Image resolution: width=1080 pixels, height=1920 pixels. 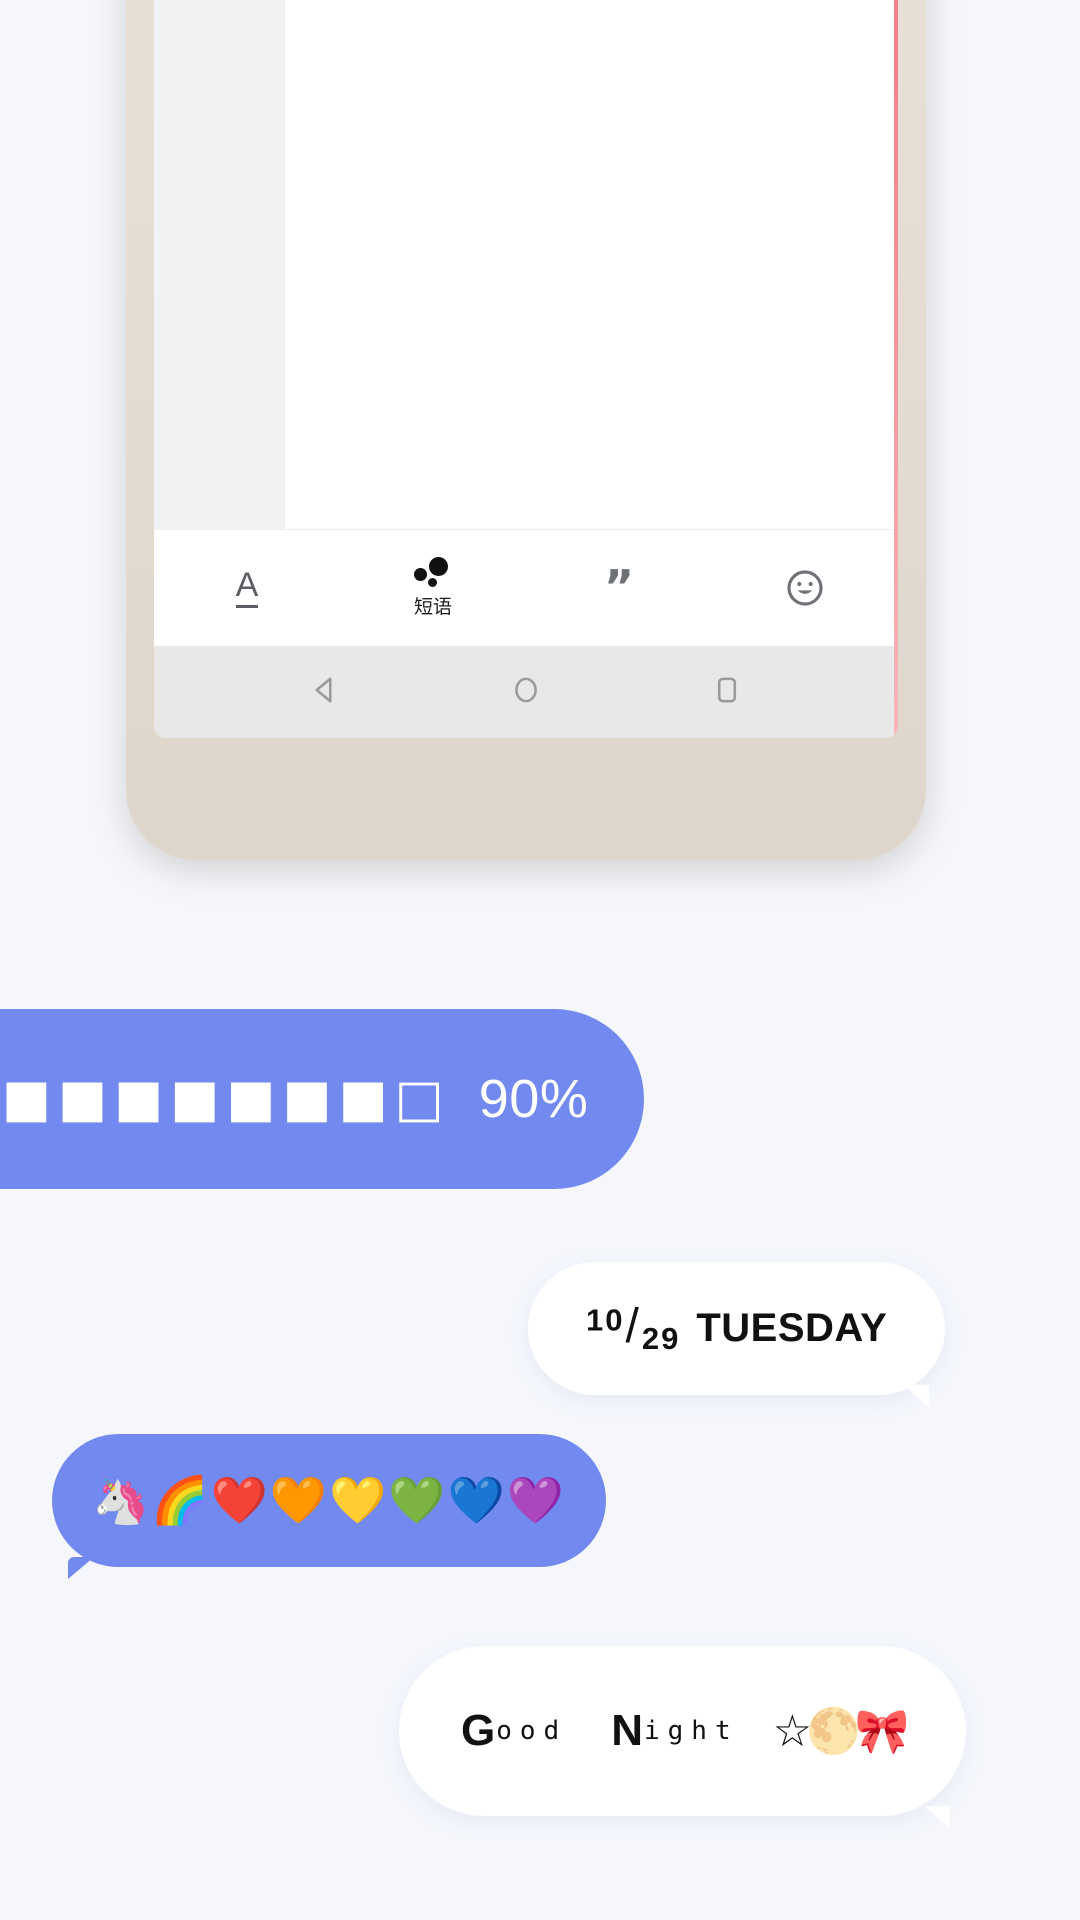 I want to click on date-month: 10, so click(x=605, y=1321).